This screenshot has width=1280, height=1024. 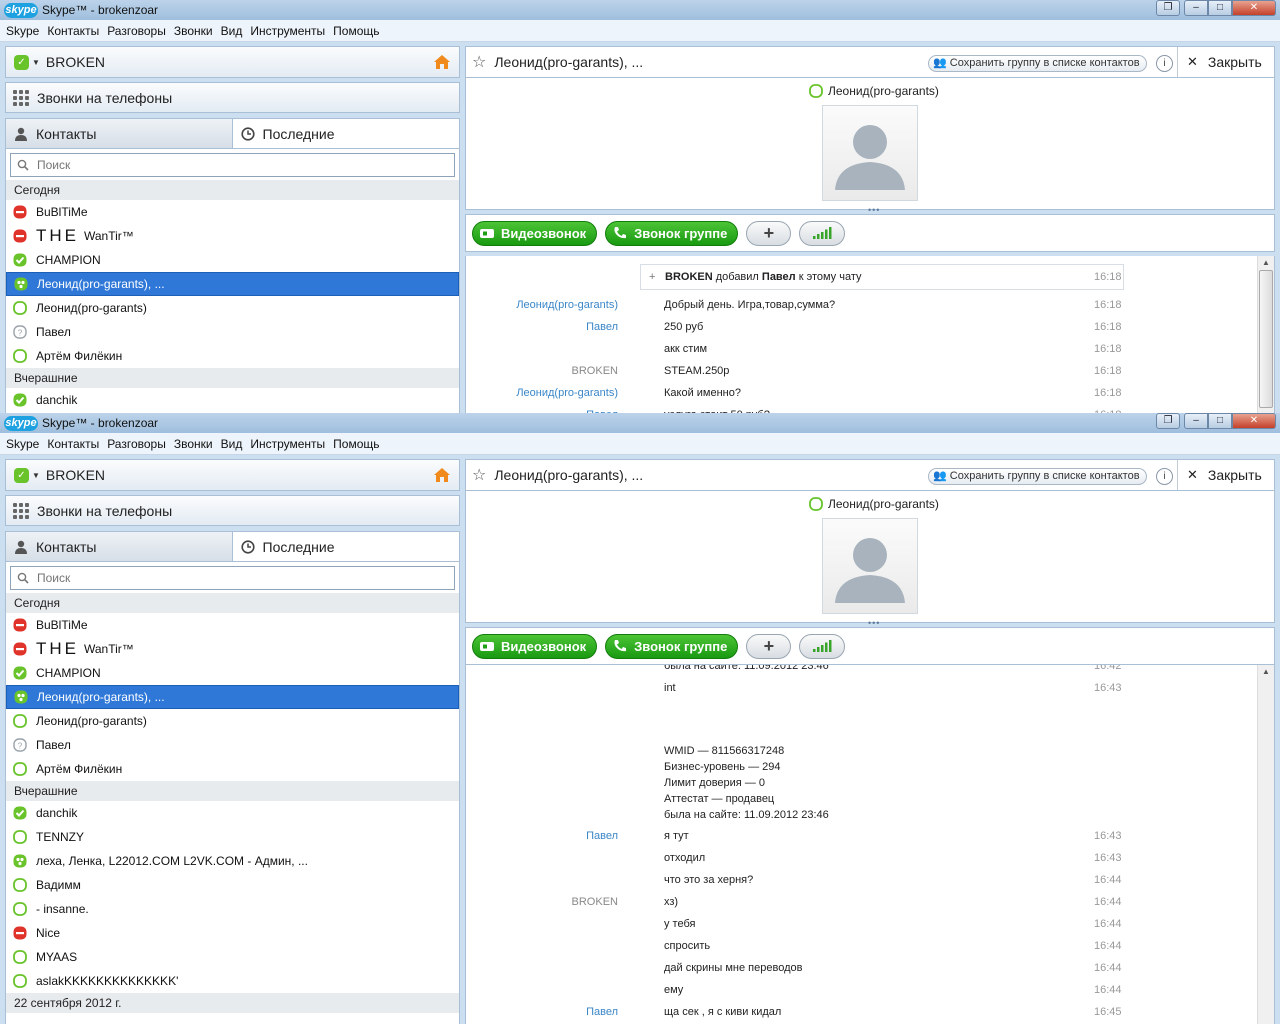 I want to click on contact-item: CHAMPION, so click(x=232, y=673).